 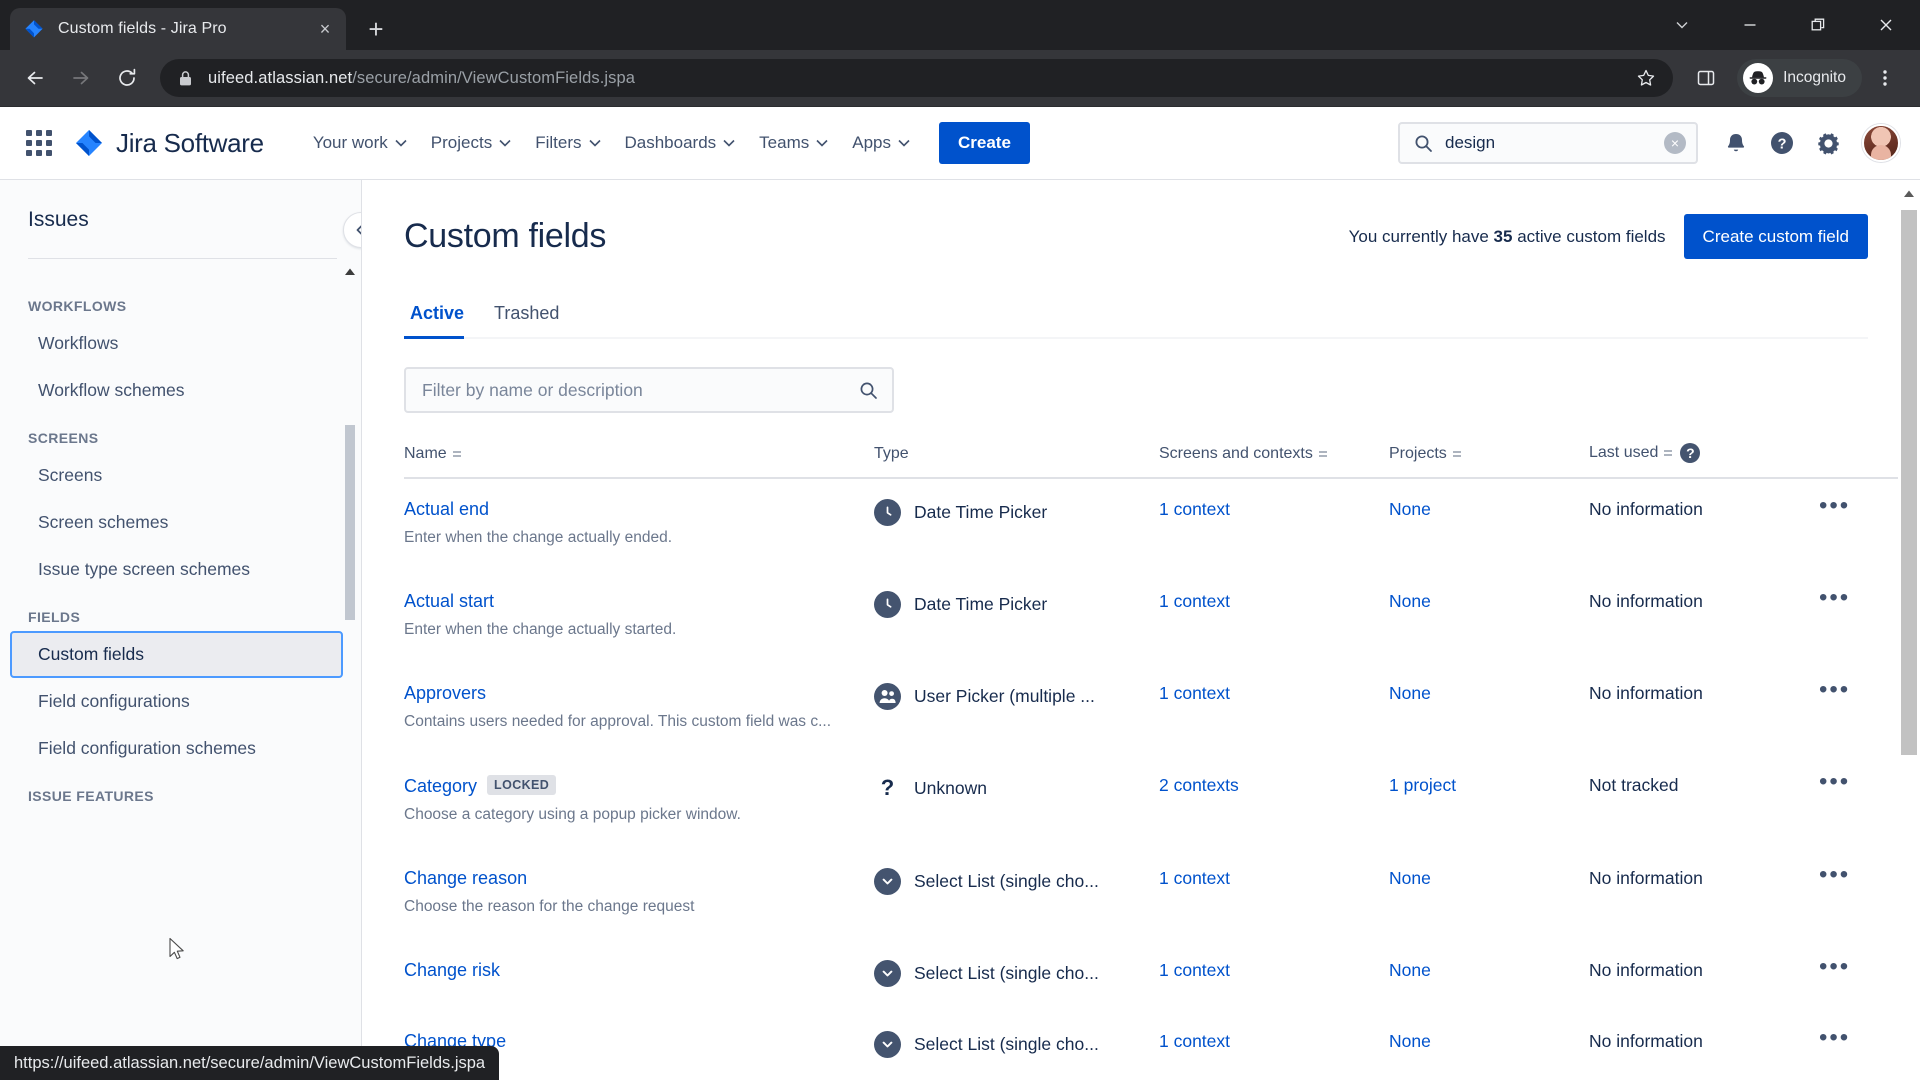 What do you see at coordinates (1199, 785) in the screenshot?
I see `contexts-link: 2 contexts` at bounding box center [1199, 785].